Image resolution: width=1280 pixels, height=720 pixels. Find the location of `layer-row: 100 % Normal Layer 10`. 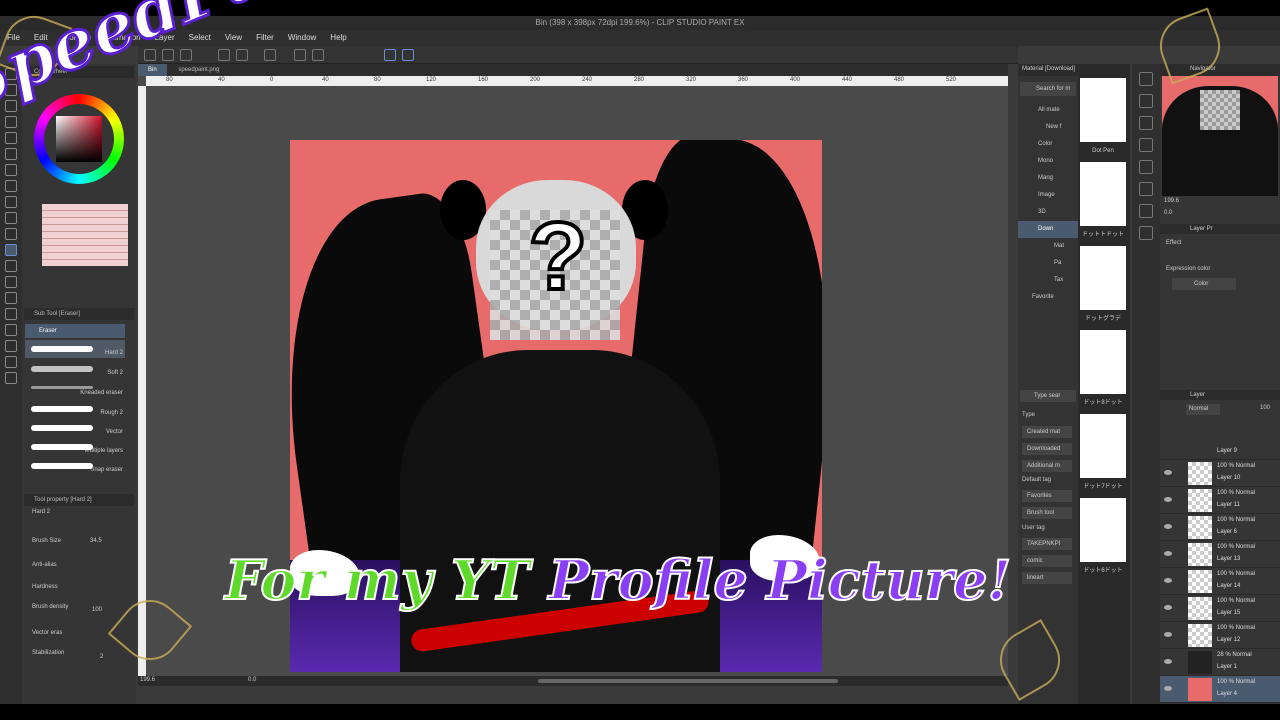

layer-row: 100 % Normal Layer 10 is located at coordinates (1220, 473).